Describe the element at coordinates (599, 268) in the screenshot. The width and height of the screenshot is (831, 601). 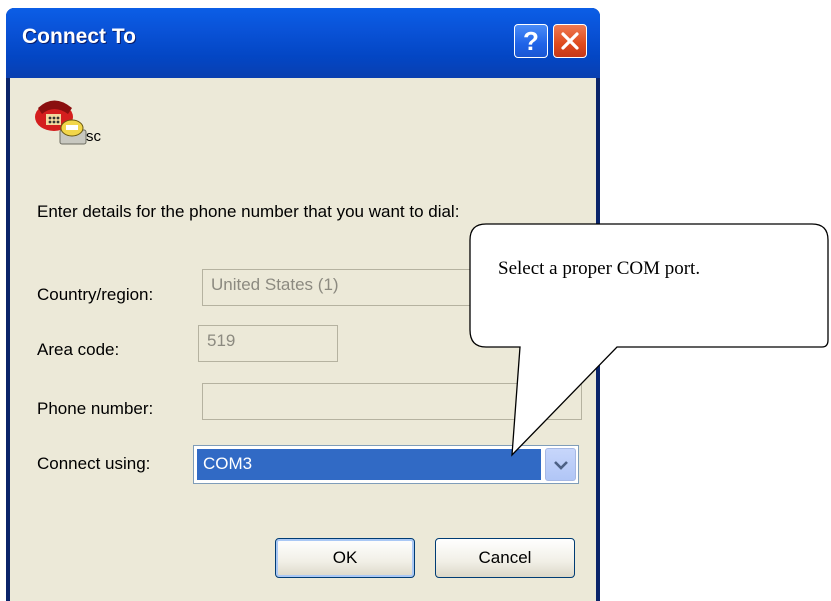
I see `callout-text: Select a proper COM port.` at that location.